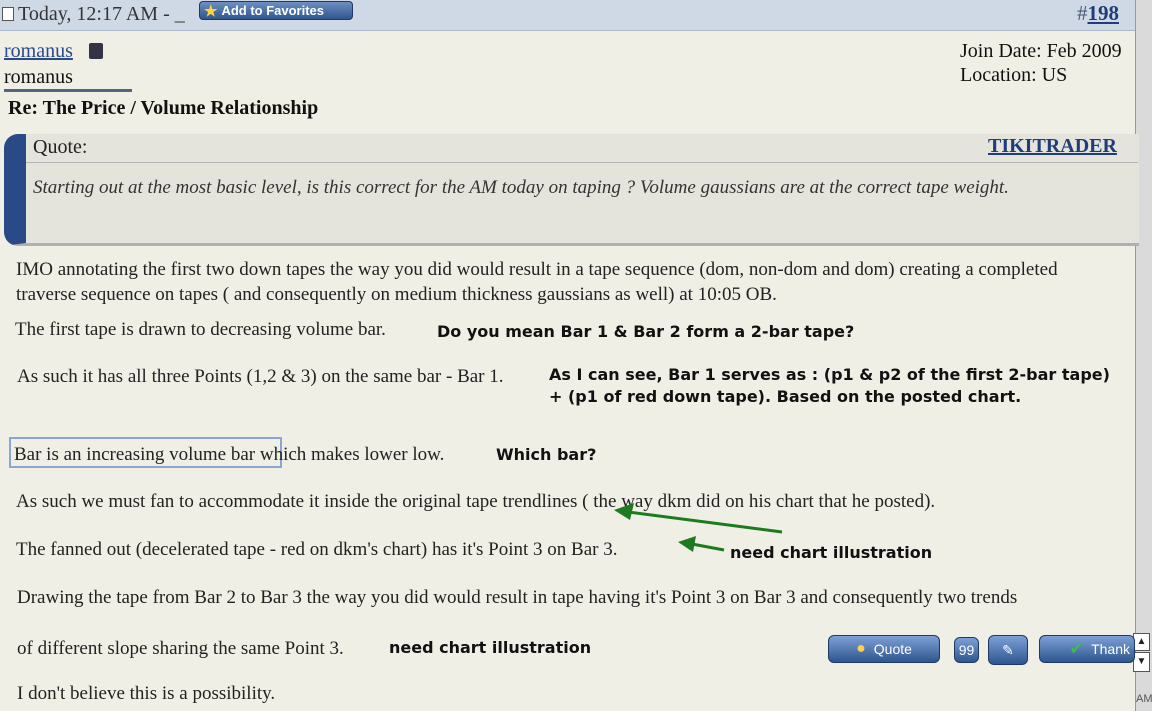  Describe the element at coordinates (1141, 642) in the screenshot. I see `scroll-up-button: ▲` at that location.